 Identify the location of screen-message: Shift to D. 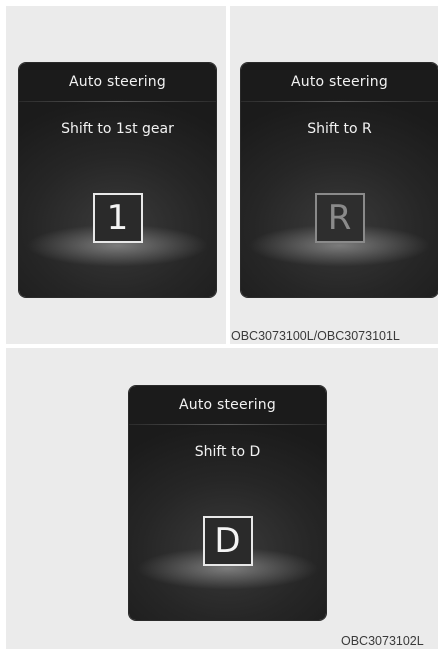
(227, 452).